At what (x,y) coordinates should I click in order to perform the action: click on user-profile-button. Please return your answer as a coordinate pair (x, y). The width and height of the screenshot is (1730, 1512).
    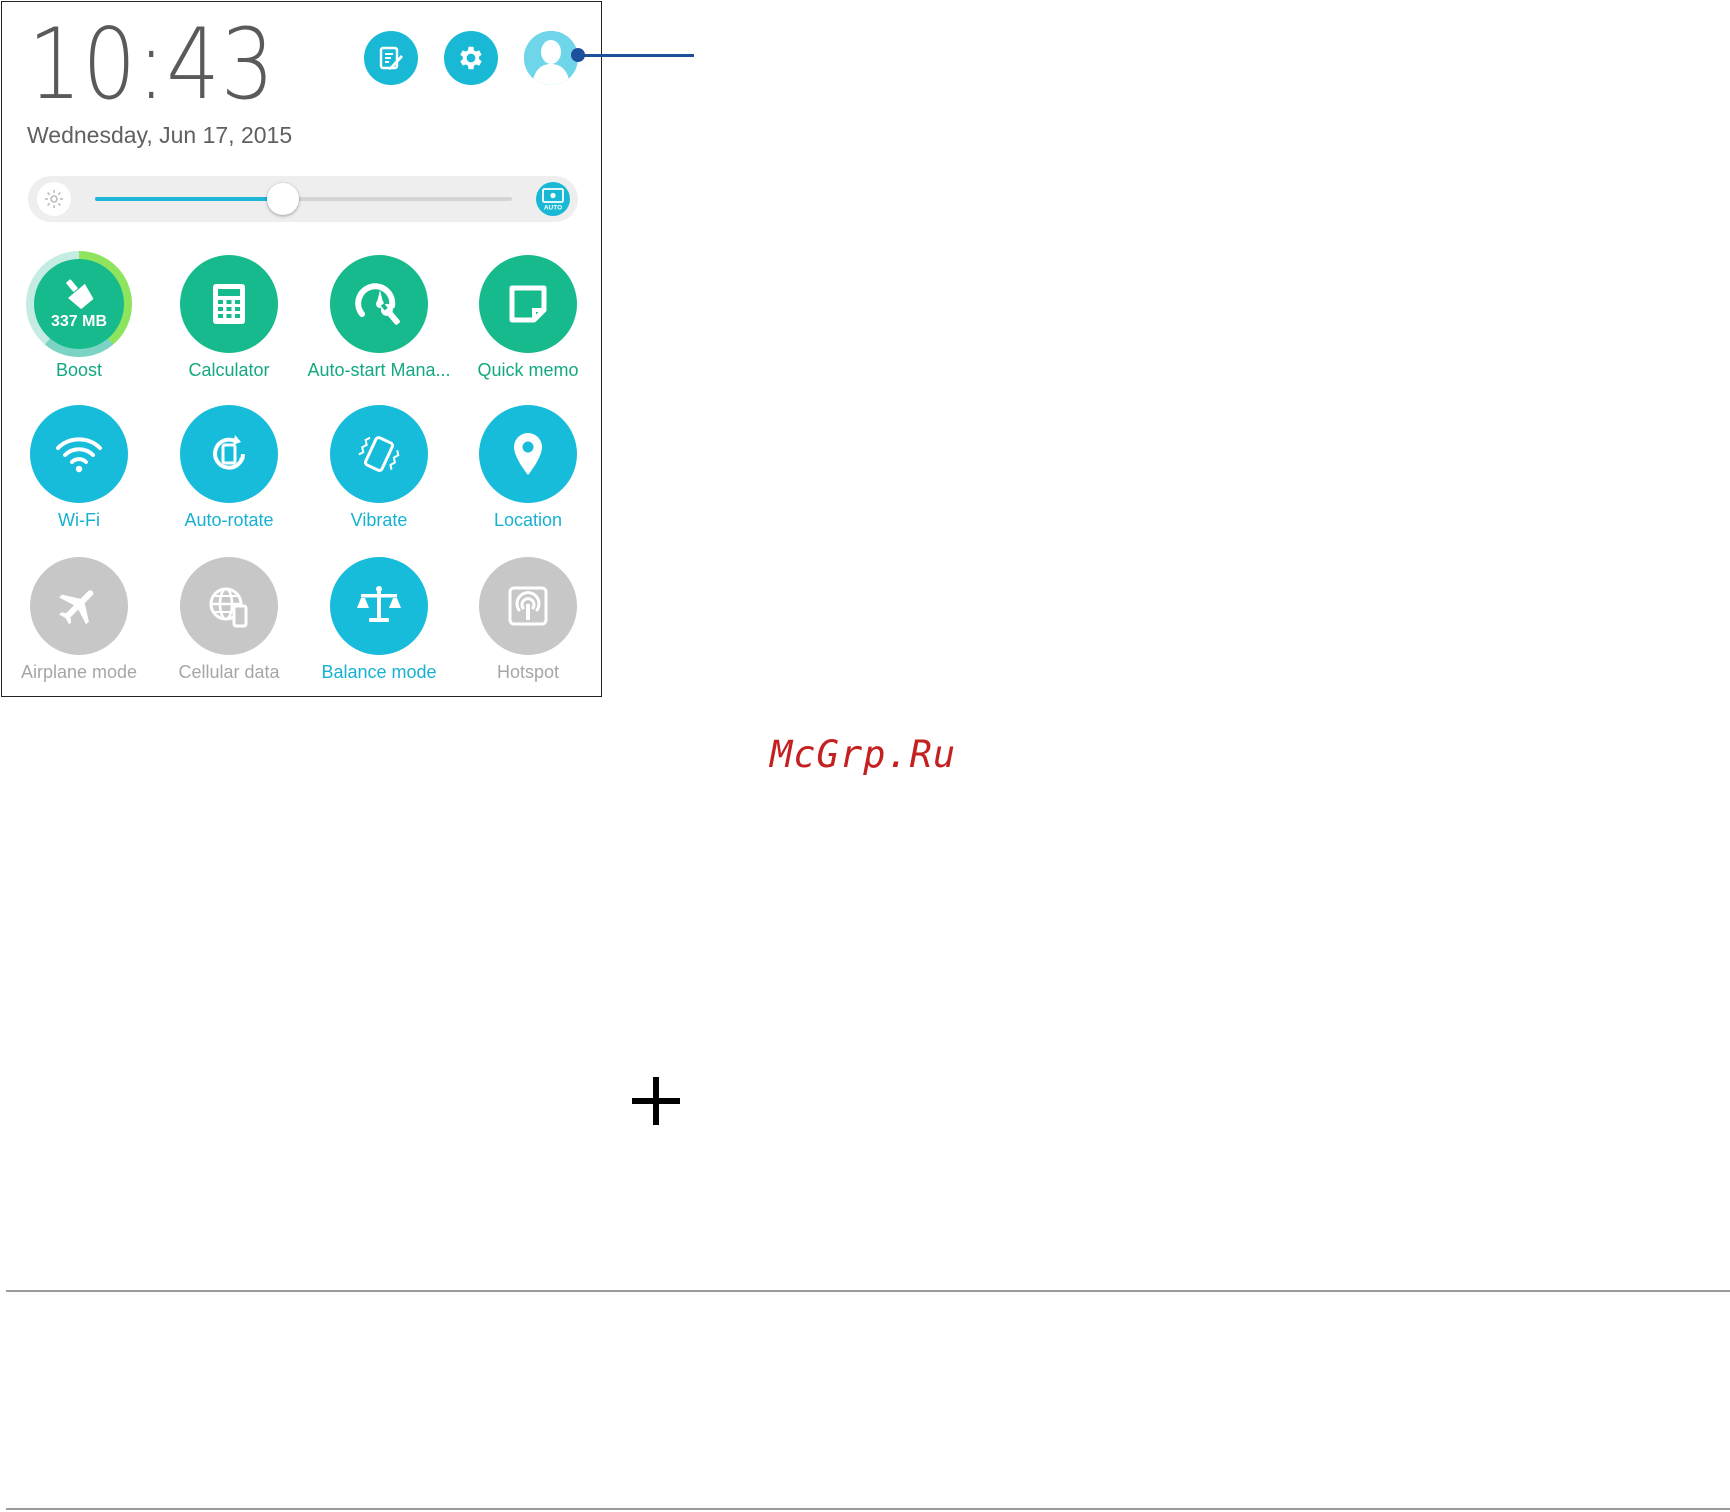
    Looking at the image, I should click on (551, 58).